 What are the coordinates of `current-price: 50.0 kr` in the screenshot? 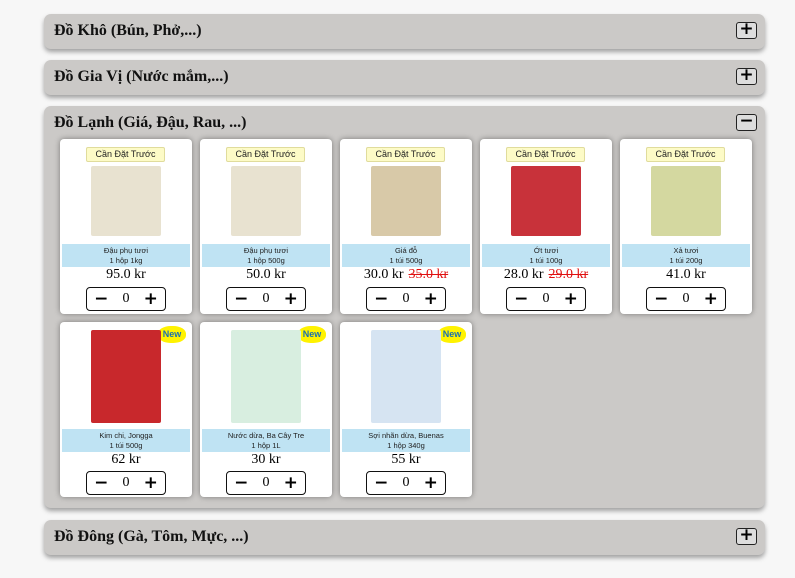 It's located at (266, 274).